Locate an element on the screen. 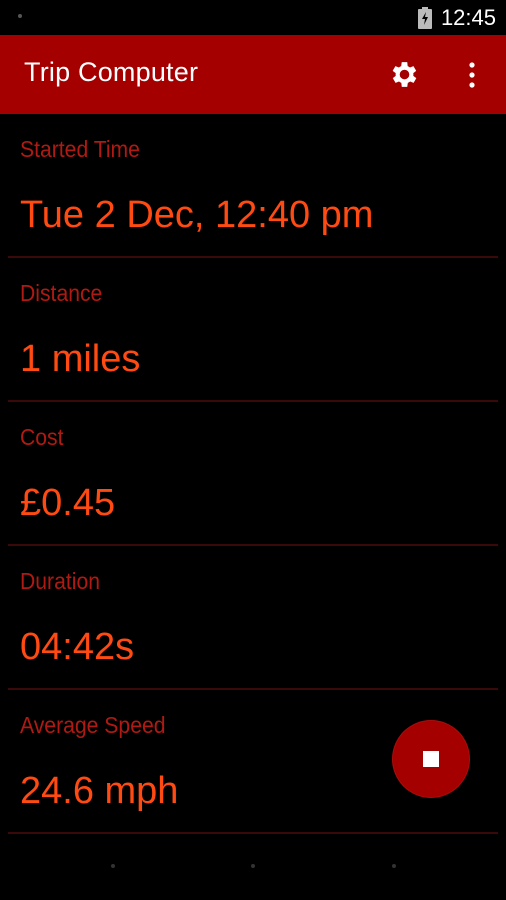 The height and width of the screenshot is (900, 506). overflow-menu-icon is located at coordinates (472, 75).